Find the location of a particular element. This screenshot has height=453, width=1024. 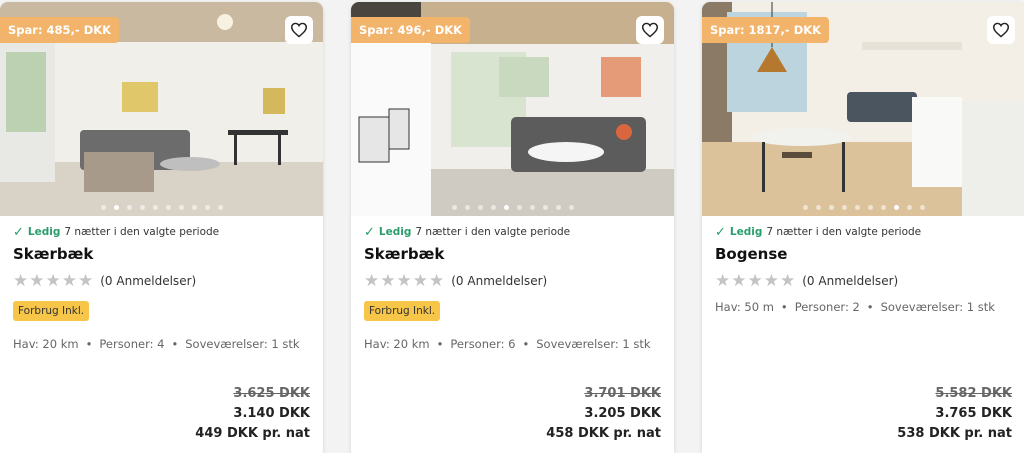

persons: Personer: 2 is located at coordinates (827, 307).